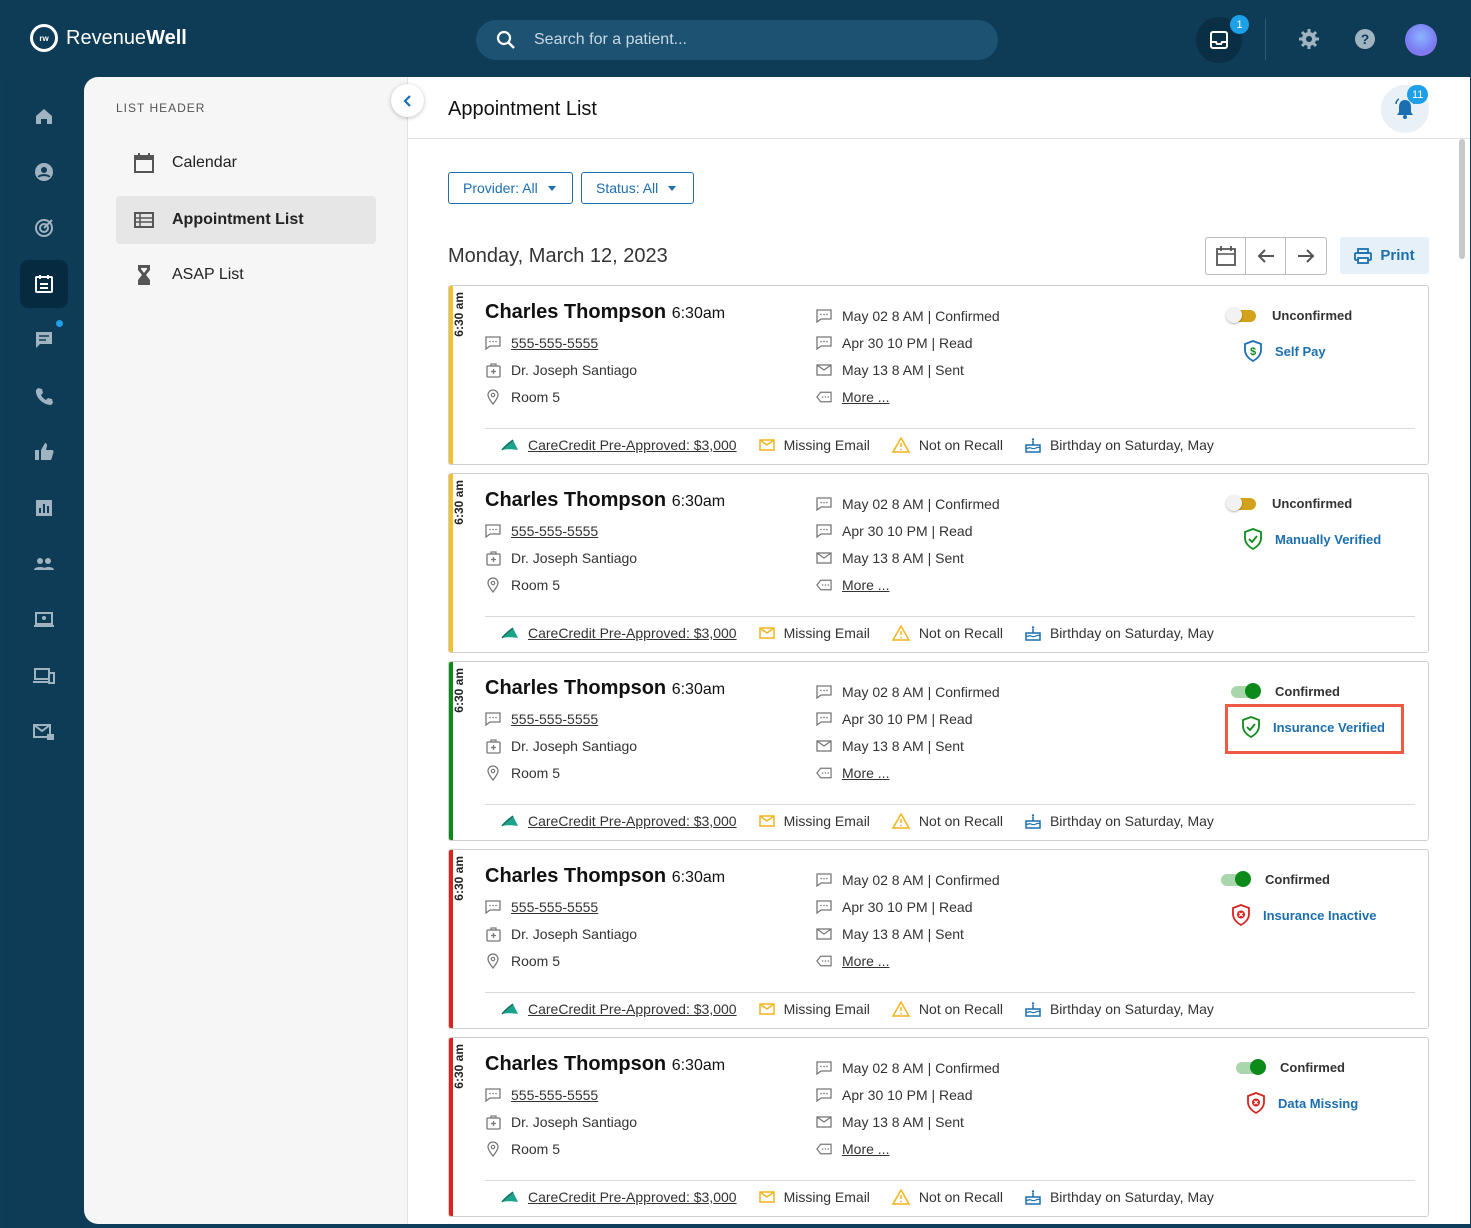  What do you see at coordinates (561, 934) in the screenshot?
I see `provider-name: Dr. Joseph Santiago` at bounding box center [561, 934].